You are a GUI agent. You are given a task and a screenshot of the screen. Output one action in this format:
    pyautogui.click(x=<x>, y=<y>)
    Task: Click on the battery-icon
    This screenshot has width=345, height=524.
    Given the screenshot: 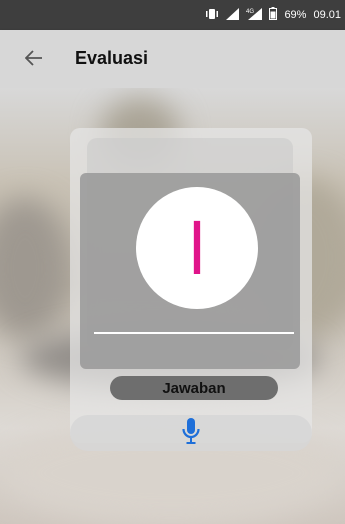 What is the action you would take?
    pyautogui.click(x=273, y=15)
    